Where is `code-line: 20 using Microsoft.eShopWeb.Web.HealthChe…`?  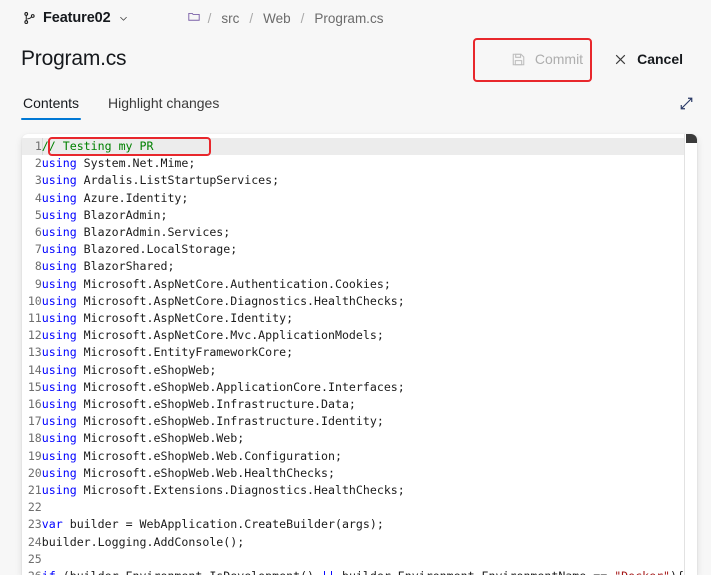 code-line: 20 using Microsoft.eShopWeb.Web.HealthChe… is located at coordinates (353, 473).